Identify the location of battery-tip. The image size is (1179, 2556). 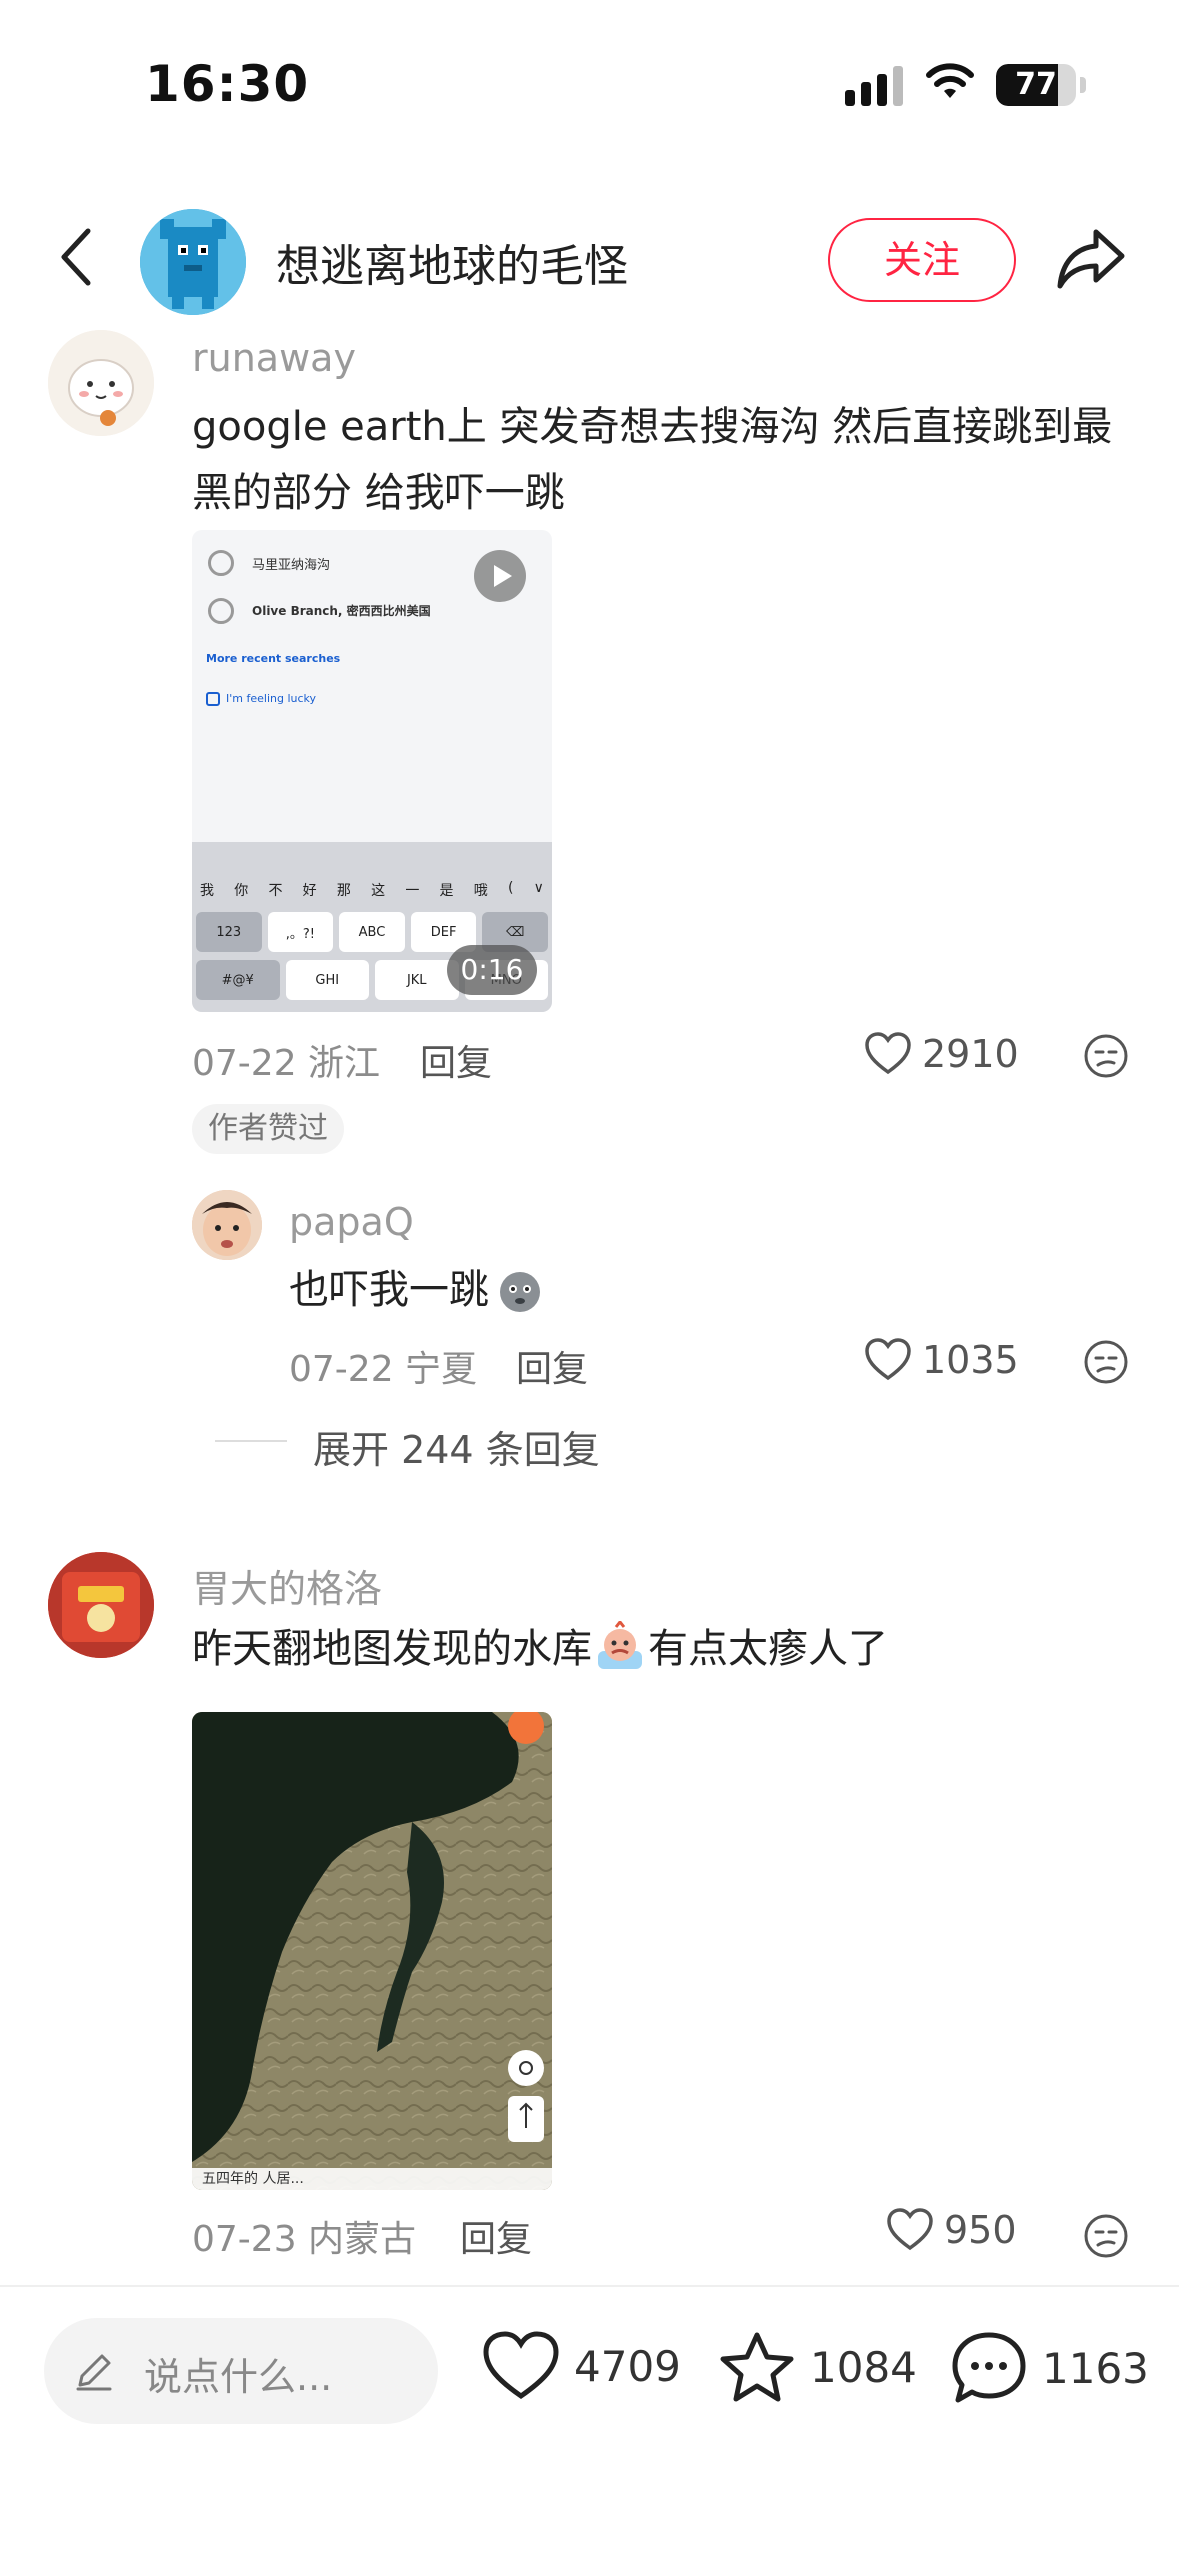
(1083, 85).